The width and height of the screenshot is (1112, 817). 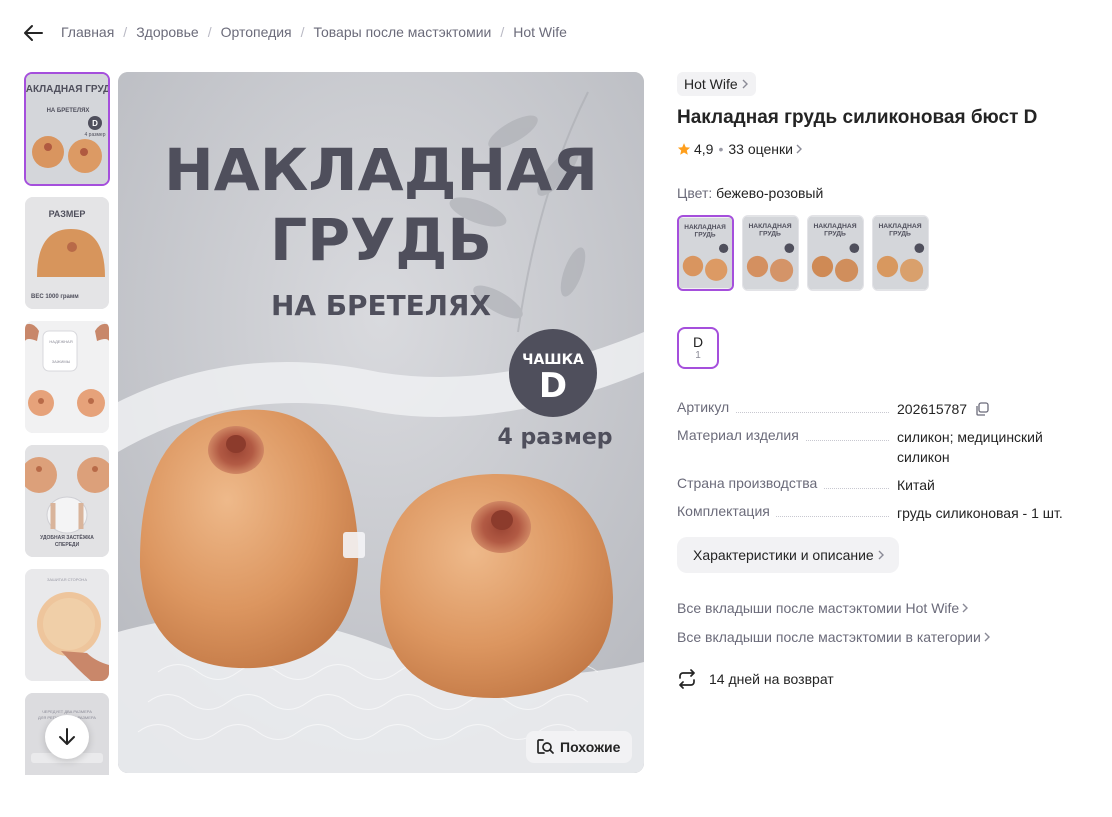 What do you see at coordinates (711, 84) in the screenshot?
I see `brand-name: Hot Wife` at bounding box center [711, 84].